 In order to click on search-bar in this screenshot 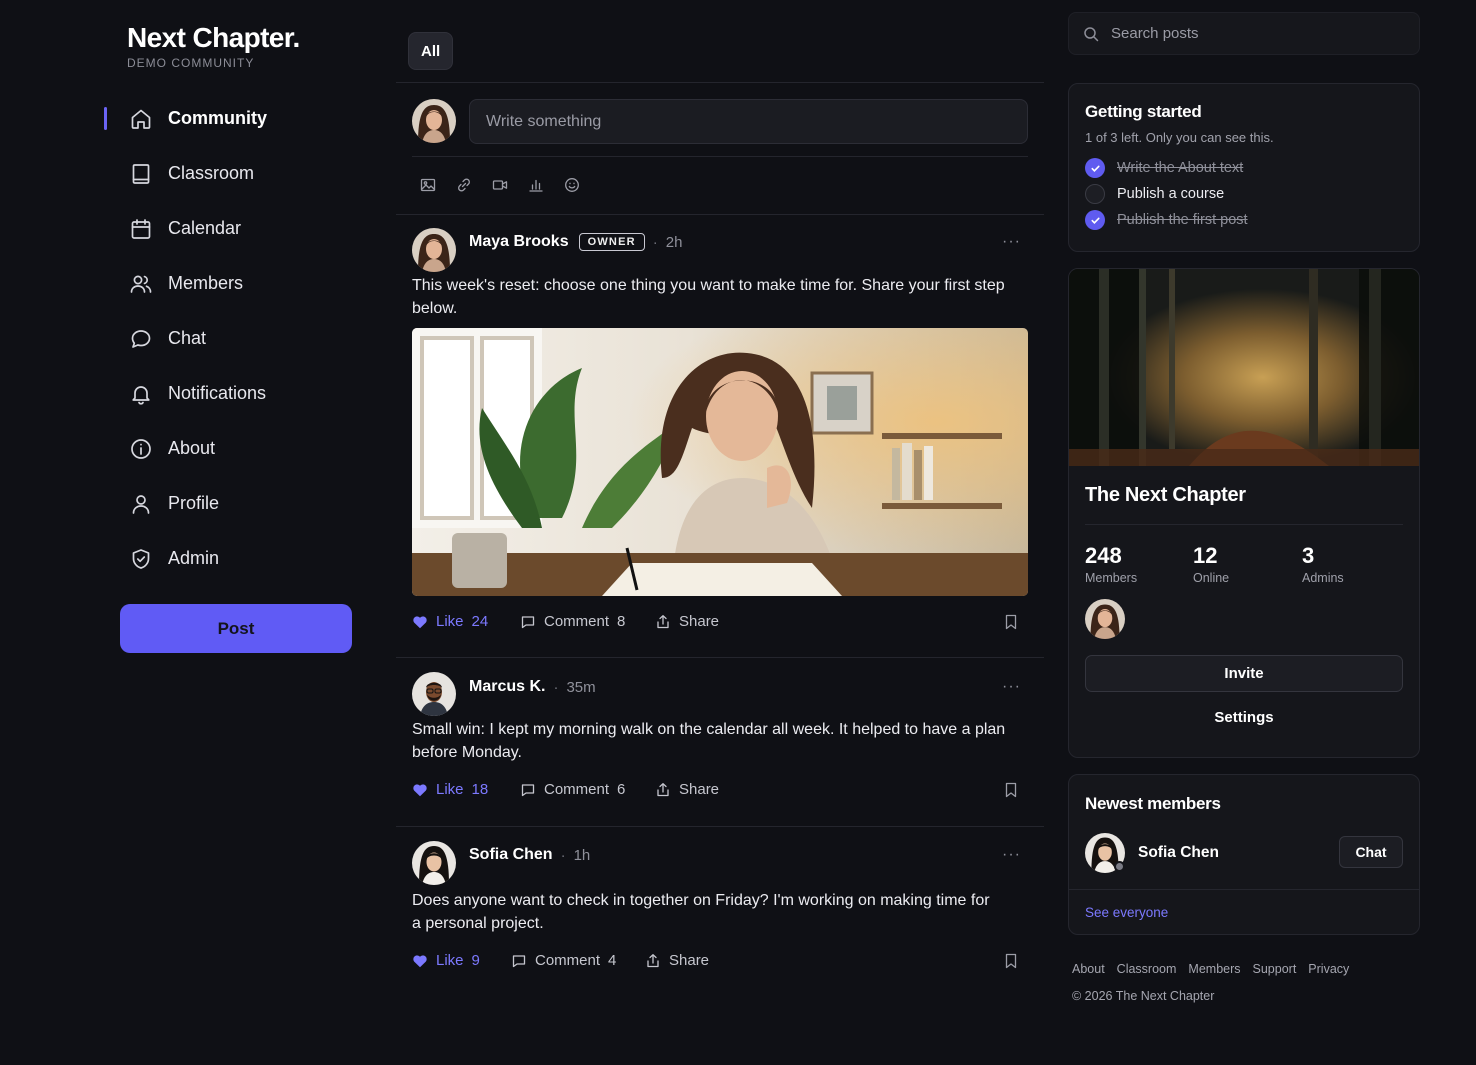, I will do `click(1244, 33)`.